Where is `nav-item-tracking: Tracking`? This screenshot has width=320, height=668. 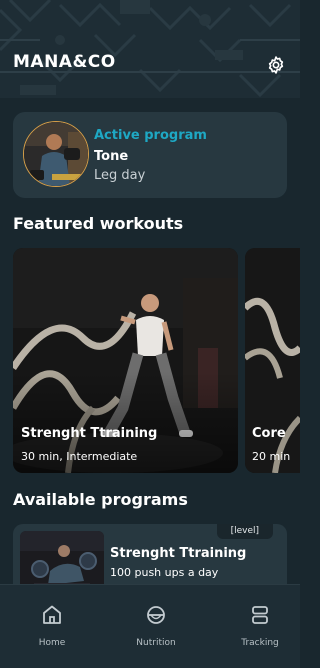
nav-item-tracking: Tracking is located at coordinates (260, 626).